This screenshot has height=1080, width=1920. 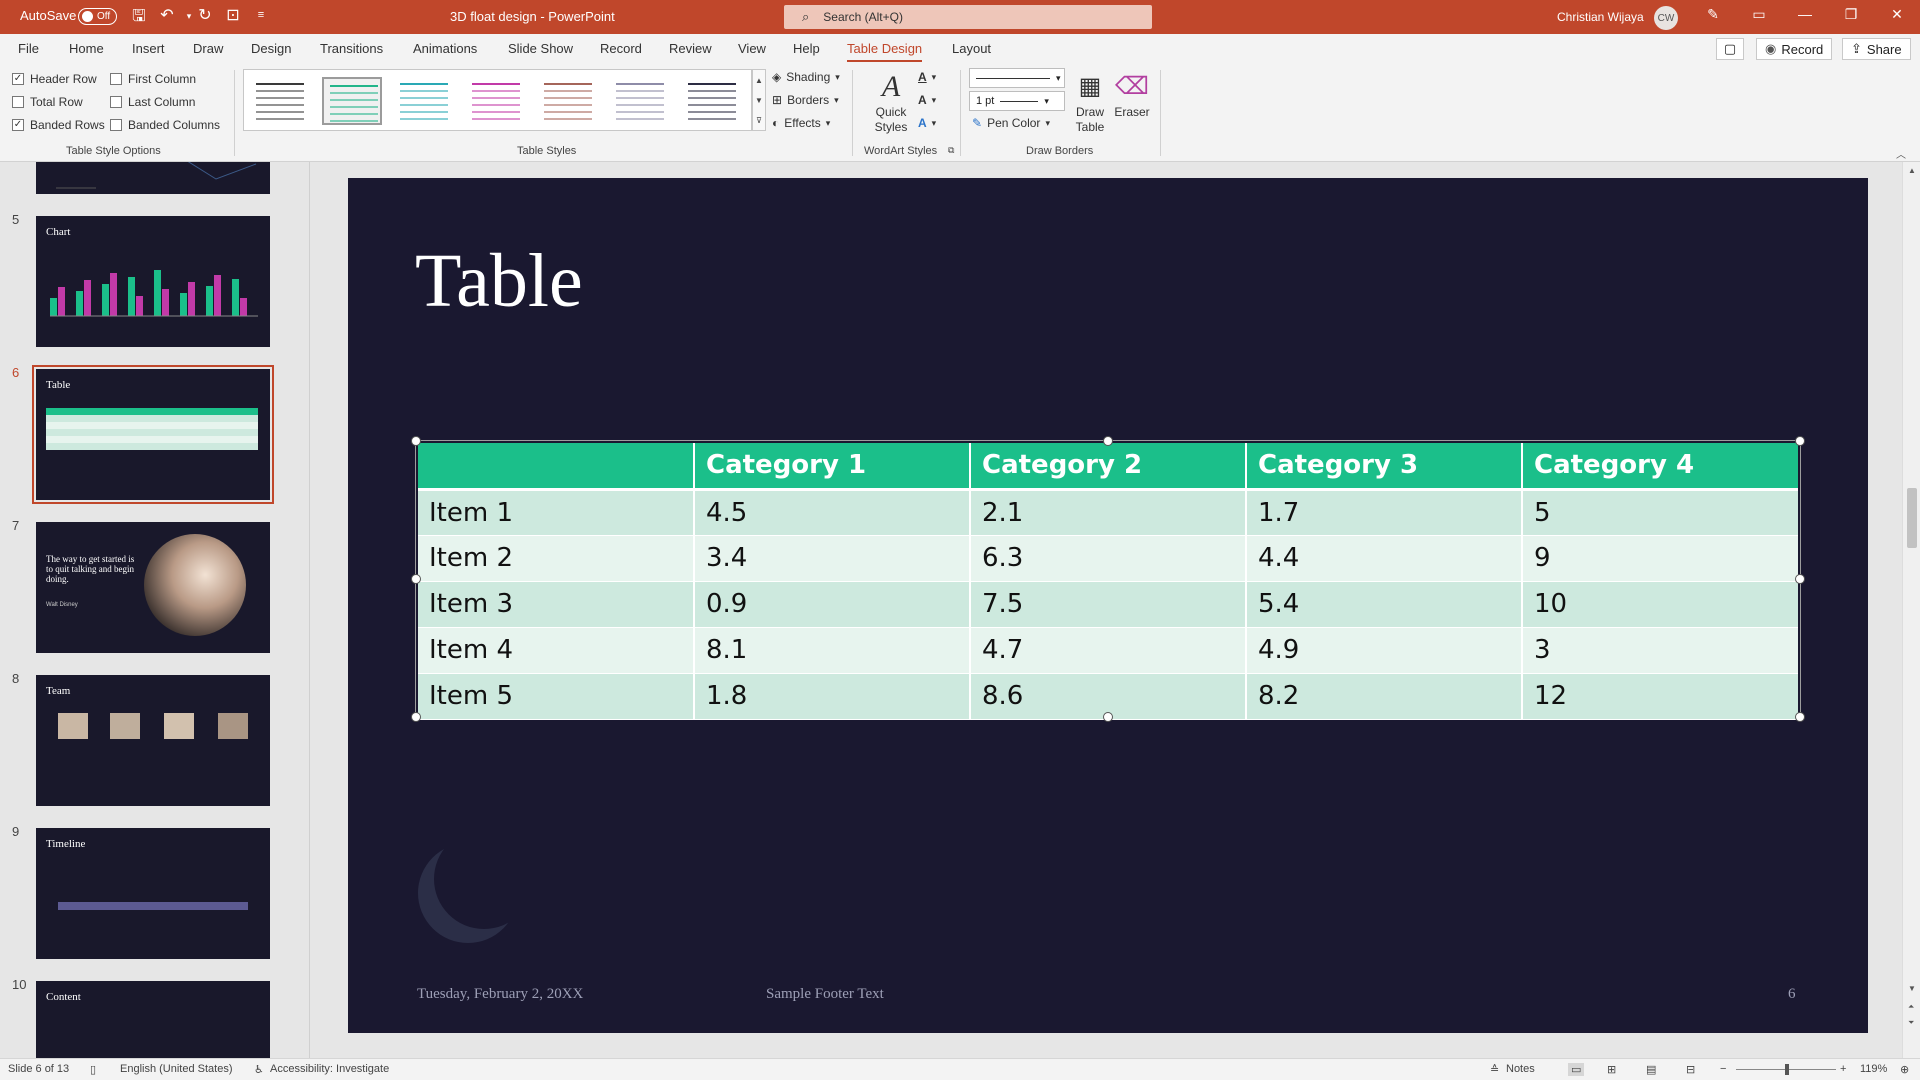 I want to click on resize-handle-right, so click(x=1800, y=579).